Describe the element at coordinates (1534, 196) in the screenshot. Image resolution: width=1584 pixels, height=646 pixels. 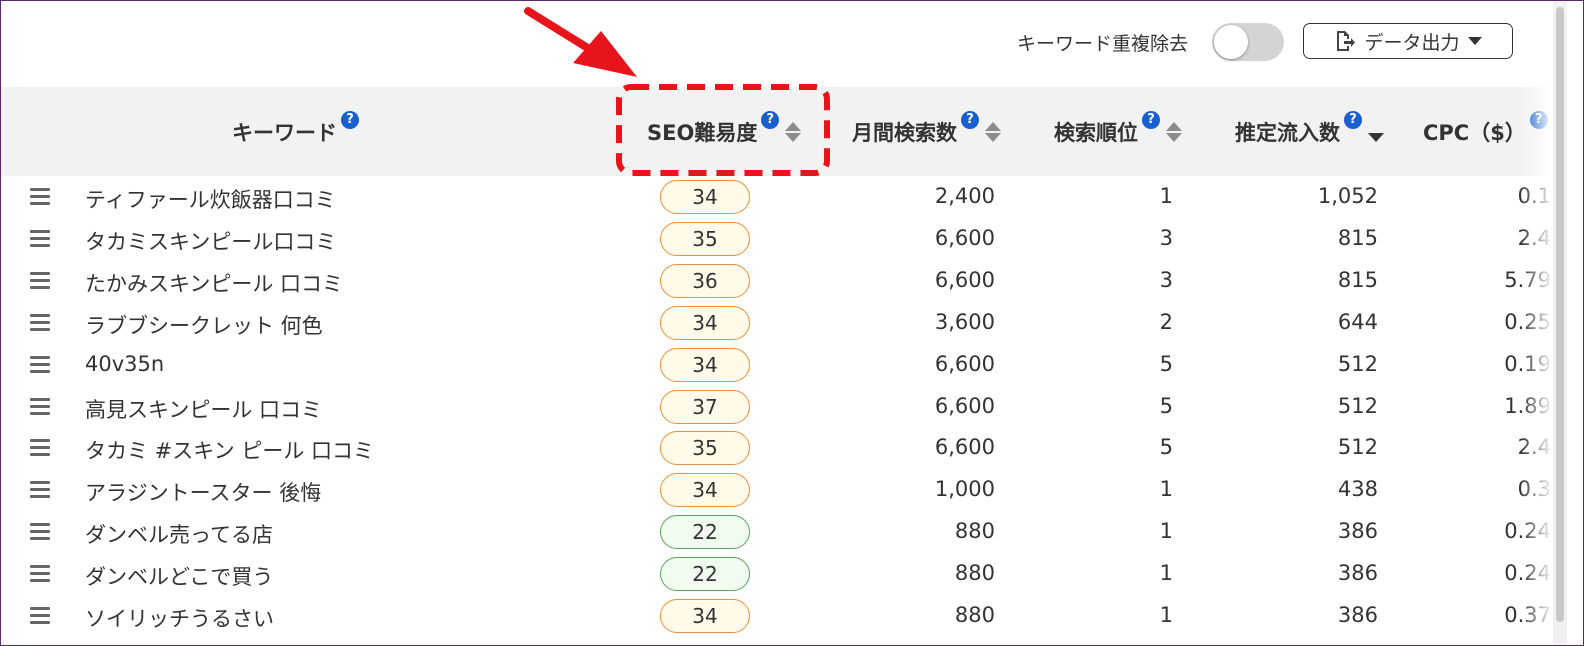
I see `cpc-cell: 0.1` at that location.